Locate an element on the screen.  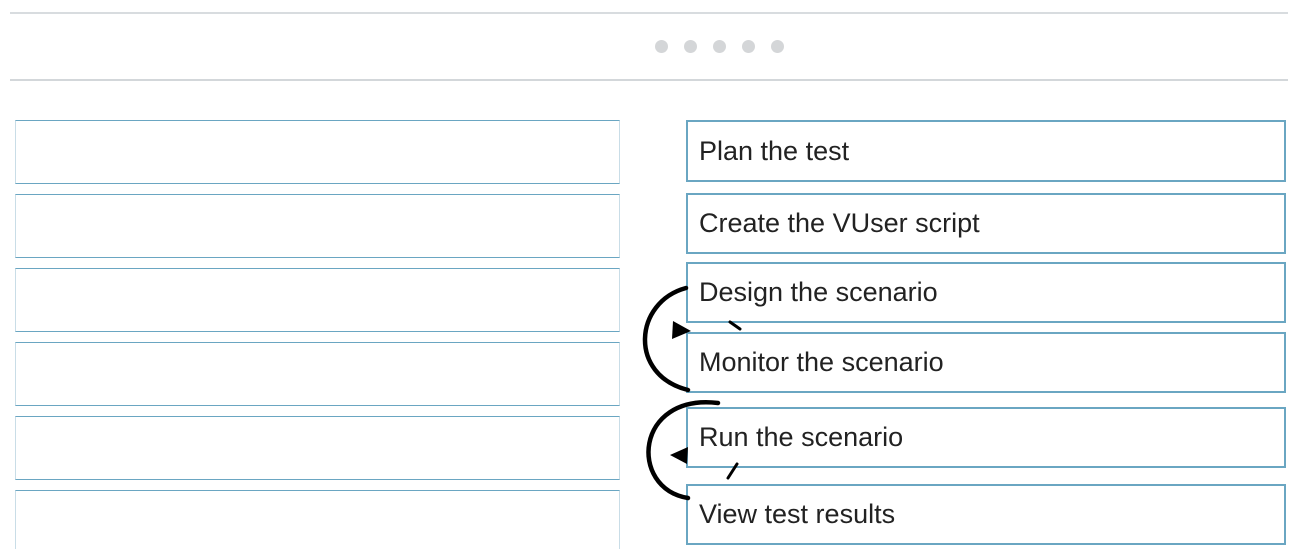
action-item-label: View test results is located at coordinates (797, 514).